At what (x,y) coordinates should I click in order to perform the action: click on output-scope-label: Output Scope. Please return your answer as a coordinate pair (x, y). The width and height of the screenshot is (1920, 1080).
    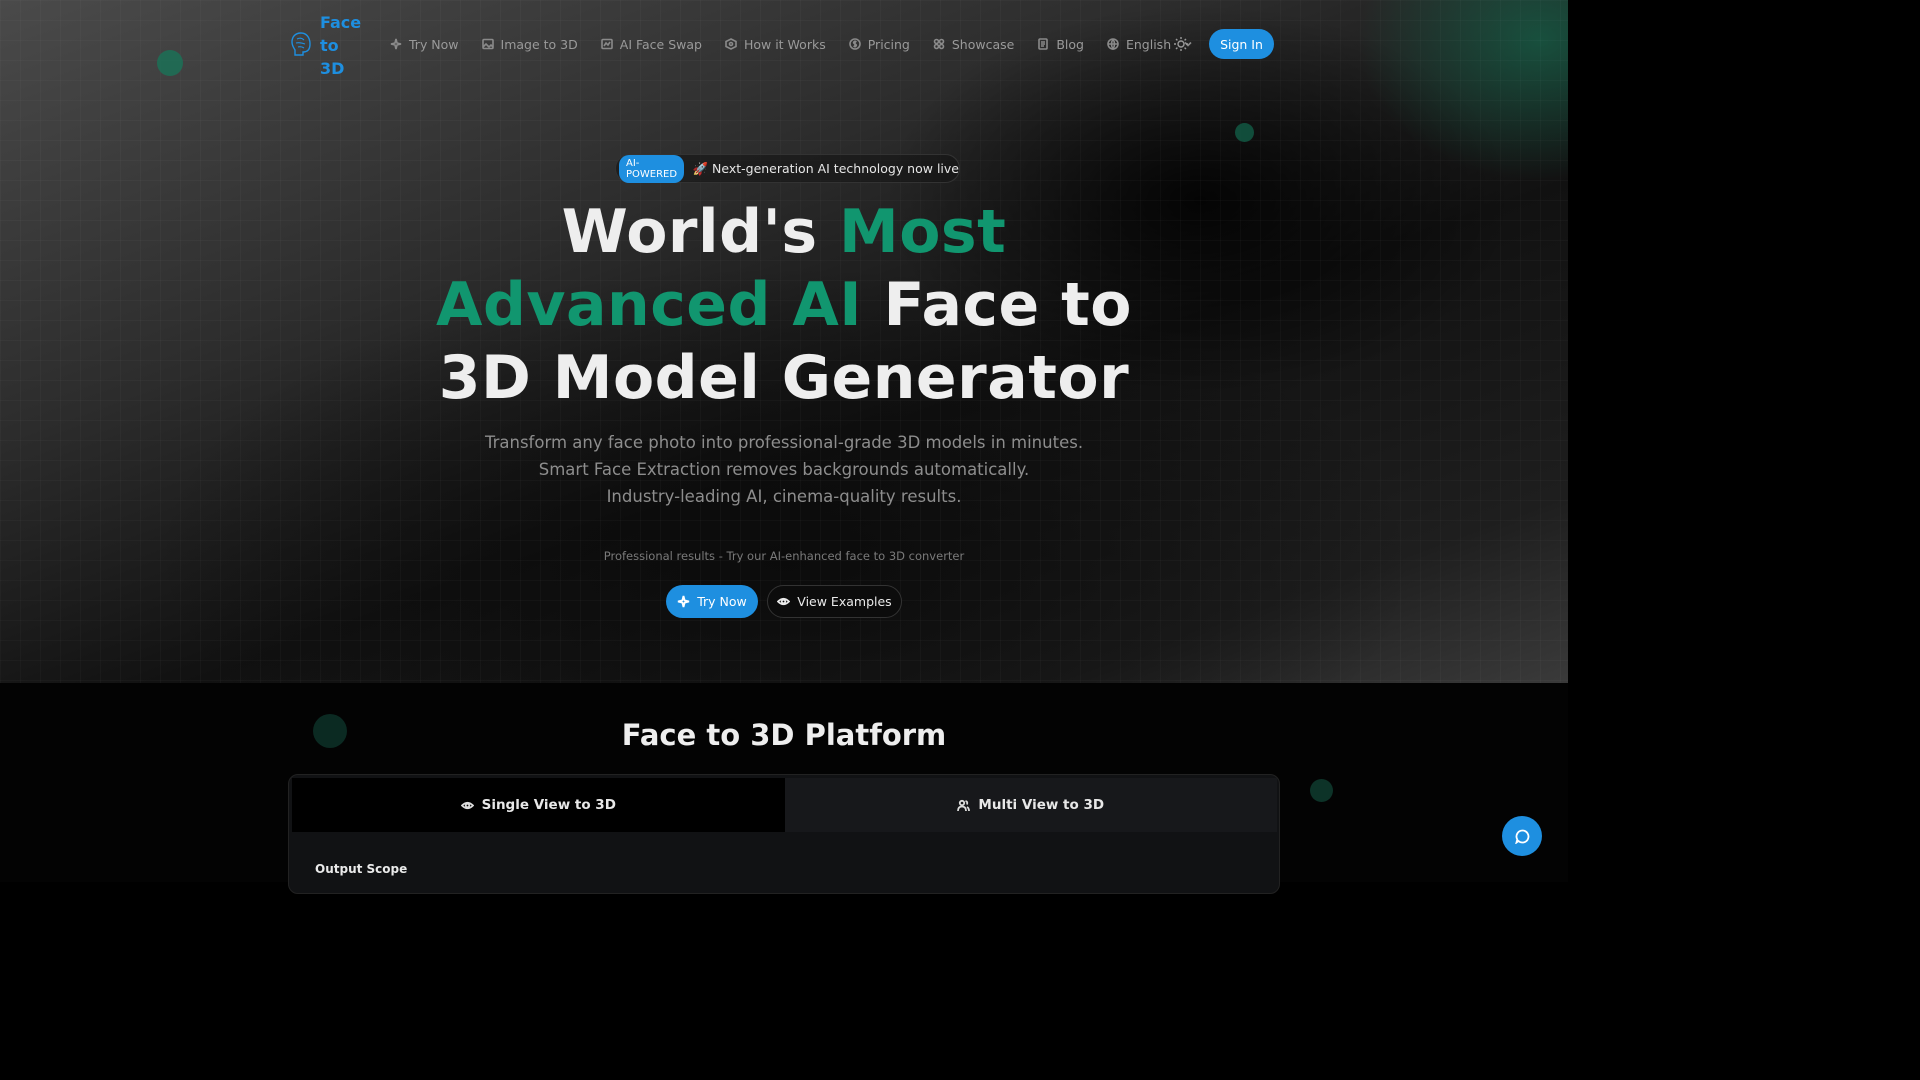
    Looking at the image, I should click on (361, 869).